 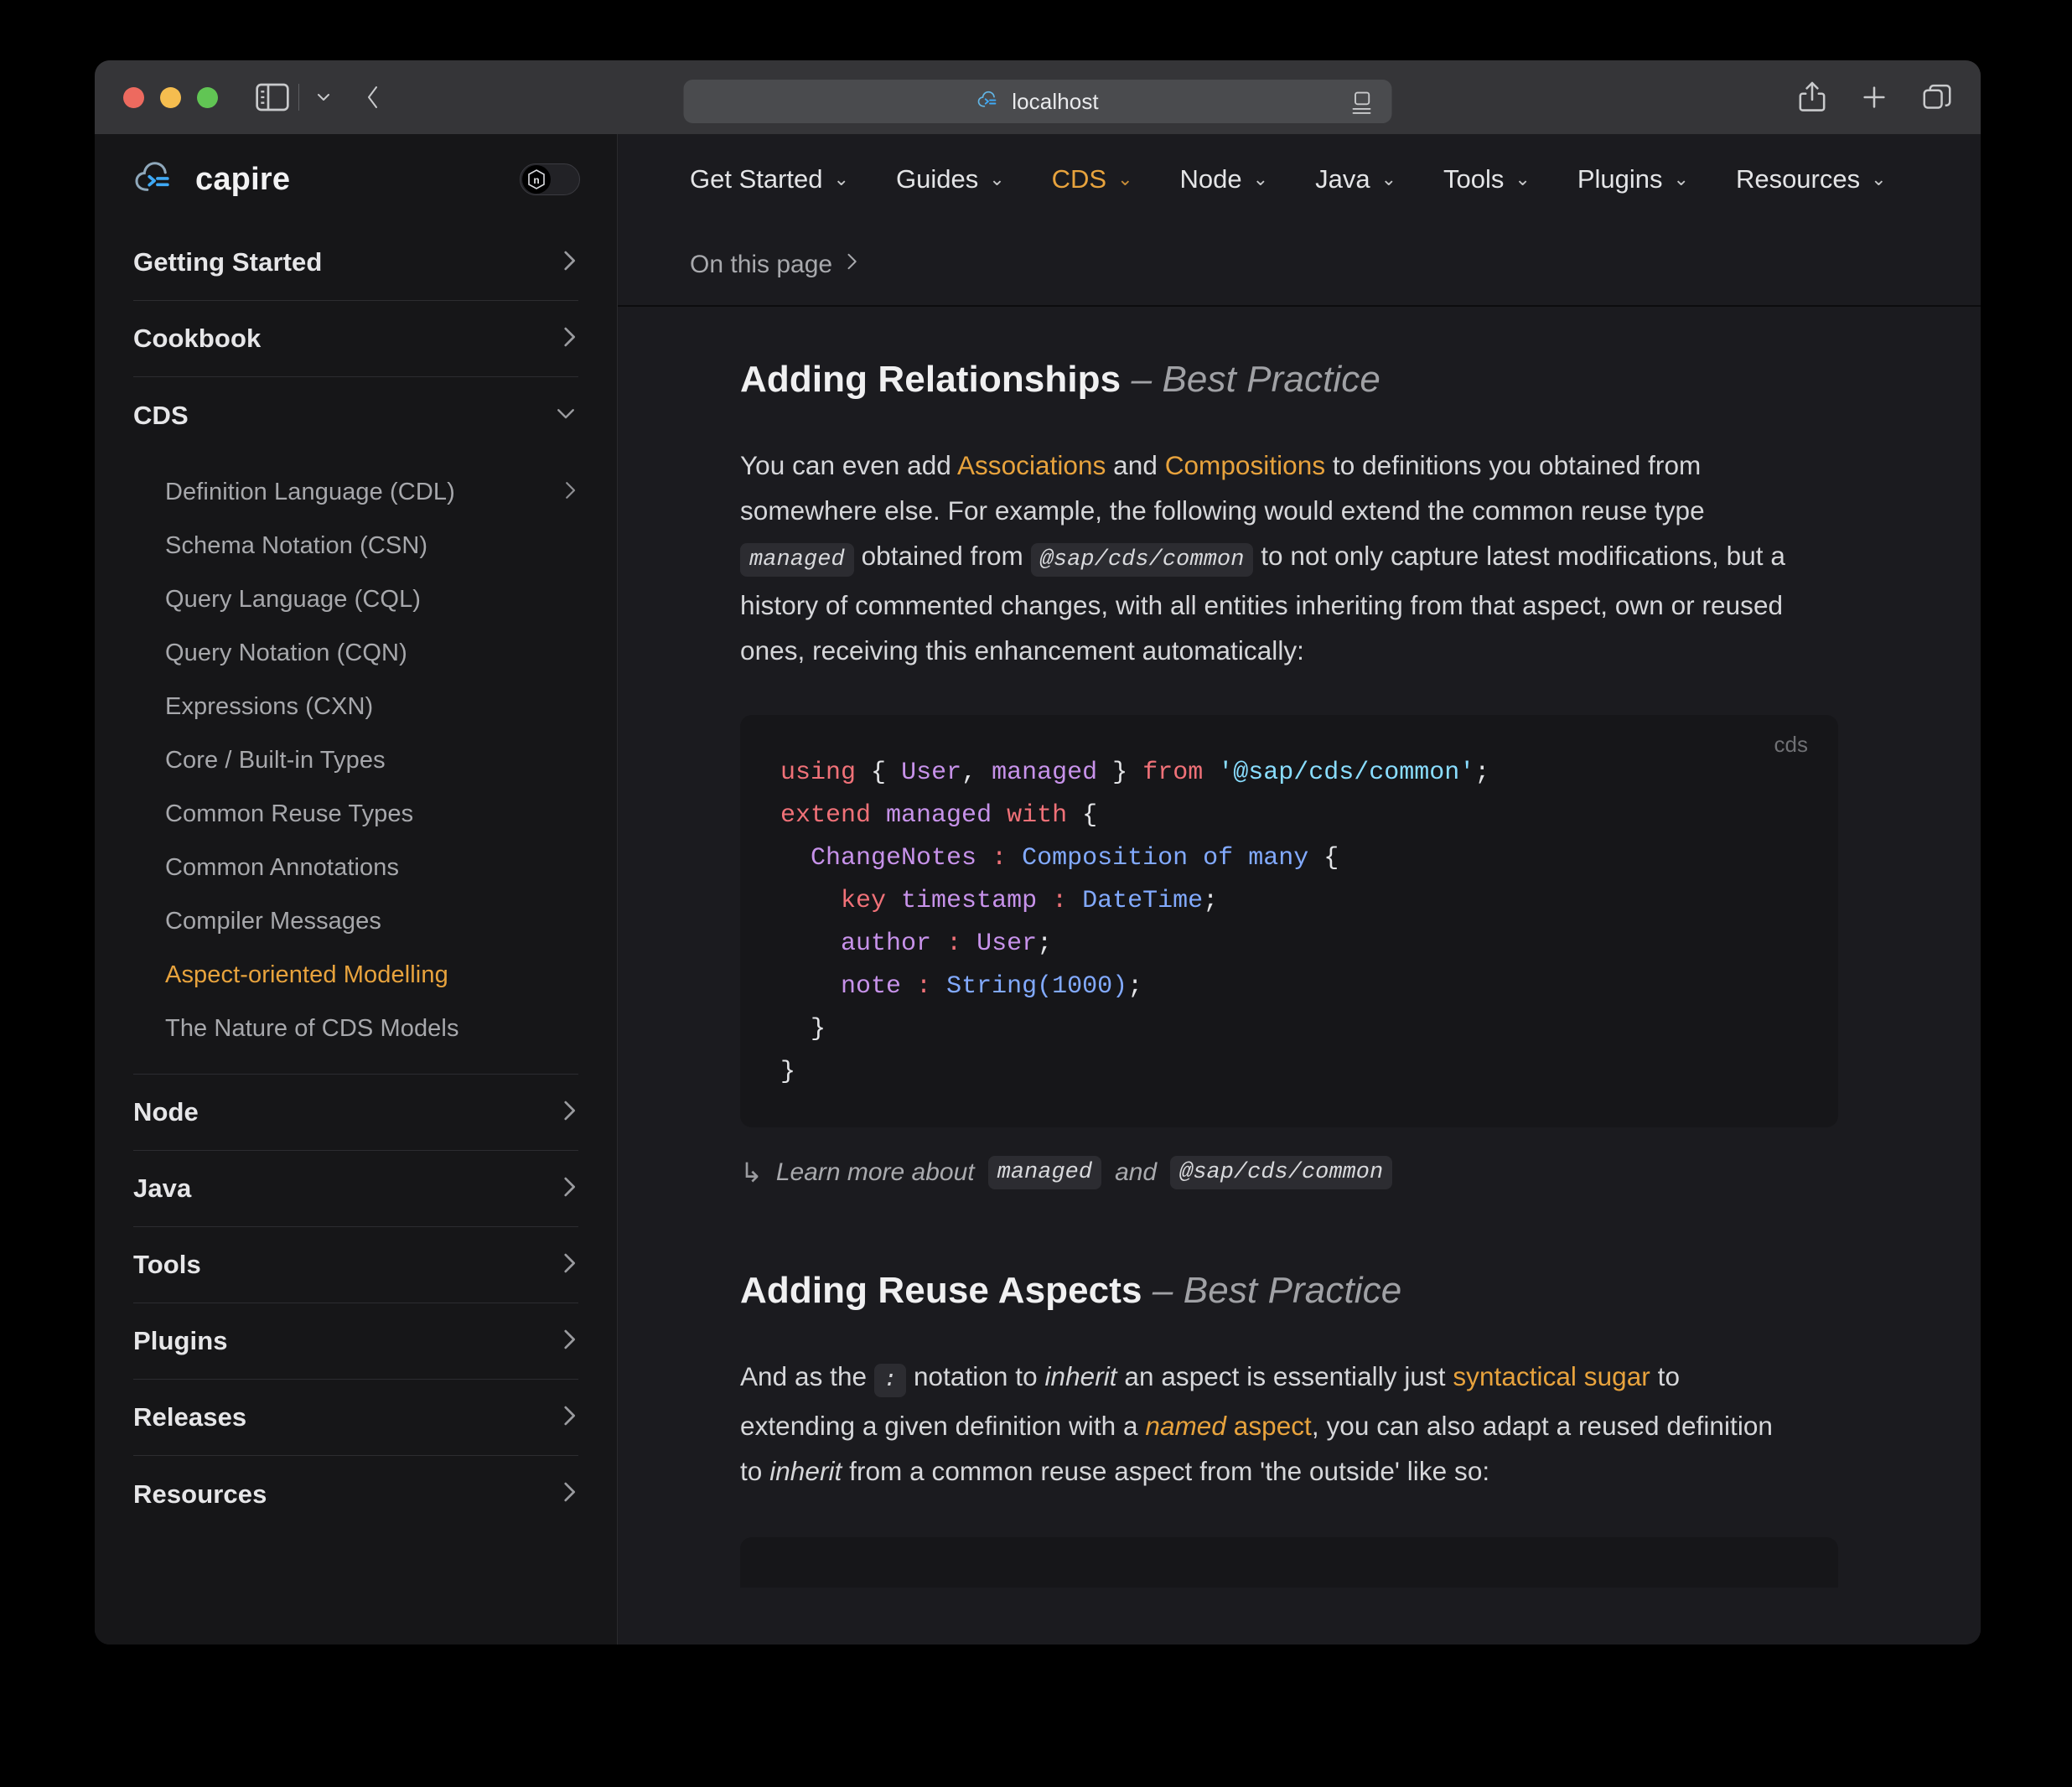 I want to click on nav-tools: Tools ⌄, so click(x=1487, y=179).